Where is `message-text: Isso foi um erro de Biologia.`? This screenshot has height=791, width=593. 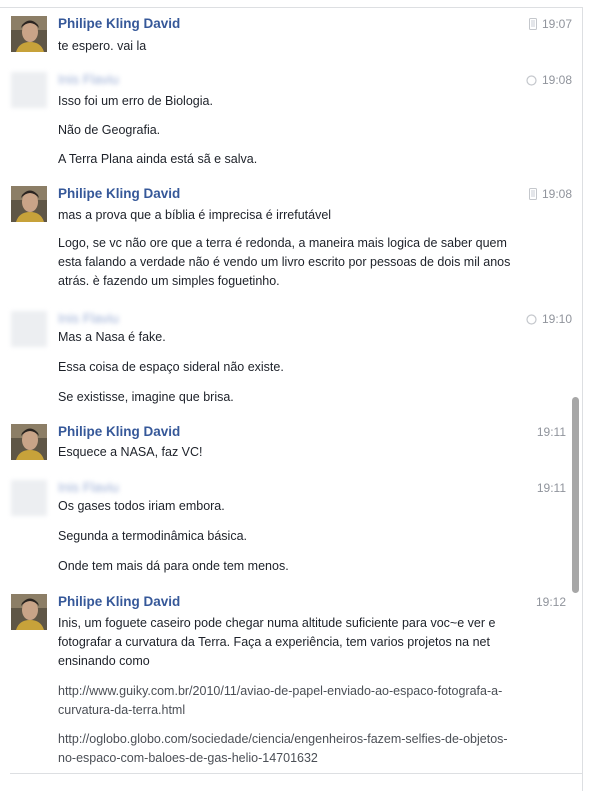
message-text: Isso foi um erro de Biologia. is located at coordinates (135, 101).